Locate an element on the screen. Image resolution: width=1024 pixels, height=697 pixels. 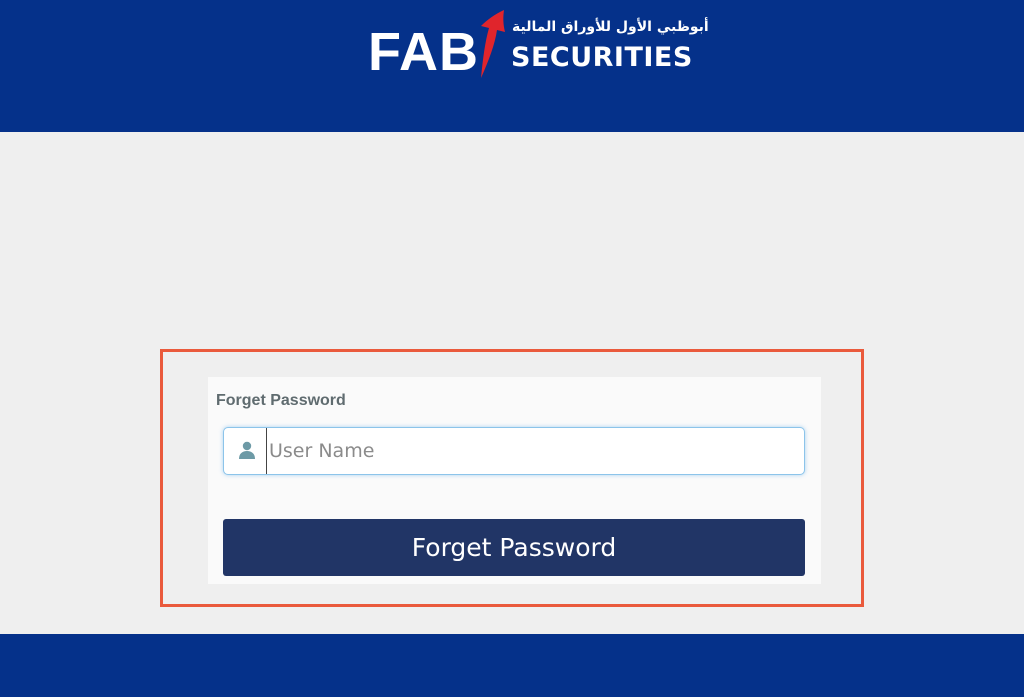
logo-fab-text: FAB is located at coordinates (423, 52).